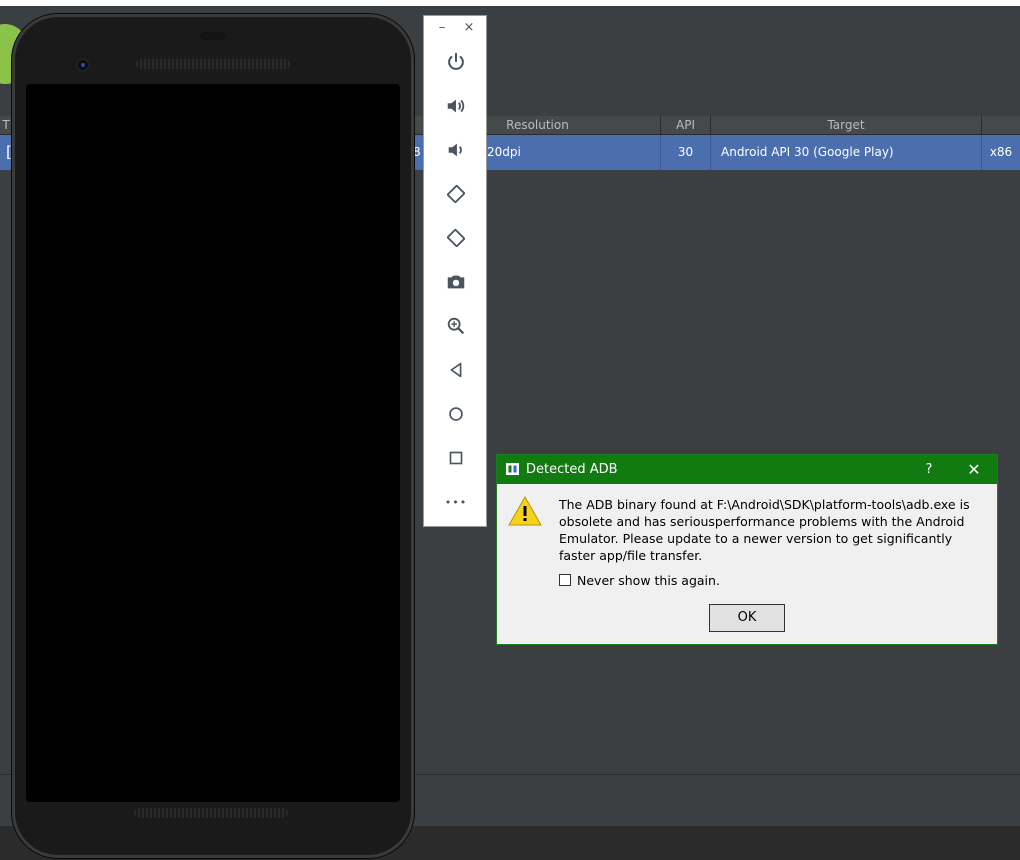  I want to click on more-button: •••, so click(456, 502).